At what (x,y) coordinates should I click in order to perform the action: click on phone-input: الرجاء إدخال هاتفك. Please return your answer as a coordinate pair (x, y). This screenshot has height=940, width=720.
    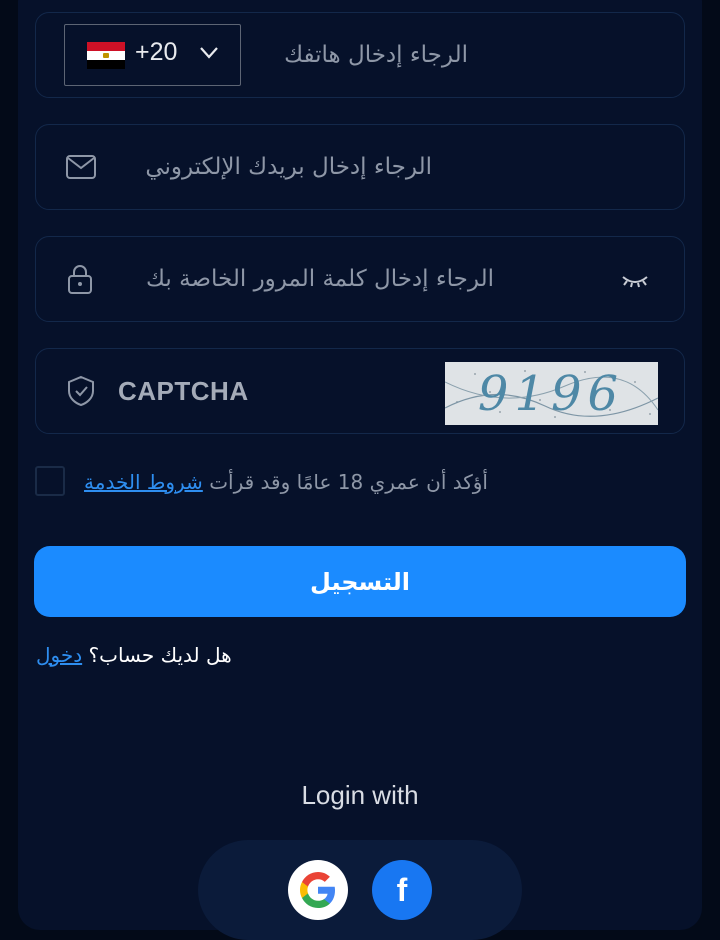
    Looking at the image, I should click on (376, 55).